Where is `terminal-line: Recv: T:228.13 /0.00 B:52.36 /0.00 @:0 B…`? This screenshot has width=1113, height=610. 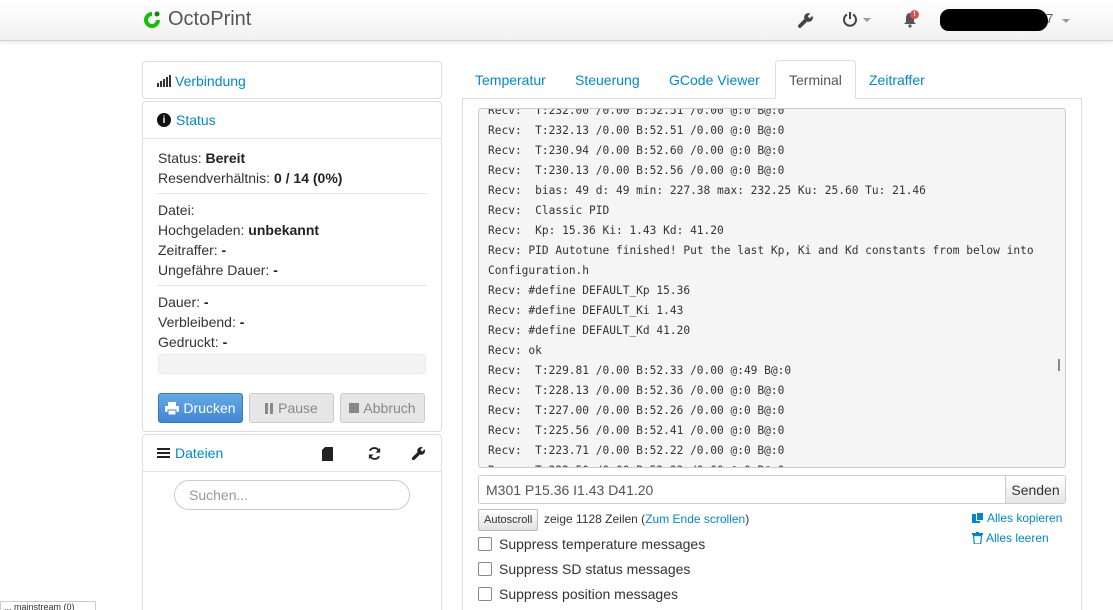 terminal-line: Recv: T:228.13 /0.00 B:52.36 /0.00 @:0 B… is located at coordinates (636, 390).